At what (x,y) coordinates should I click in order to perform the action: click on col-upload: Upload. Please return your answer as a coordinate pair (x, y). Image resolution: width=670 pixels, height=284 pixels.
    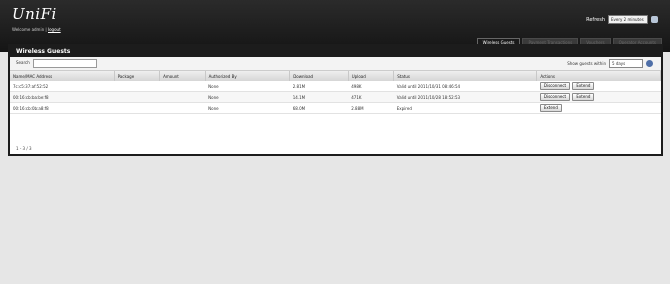
    Looking at the image, I should click on (371, 76).